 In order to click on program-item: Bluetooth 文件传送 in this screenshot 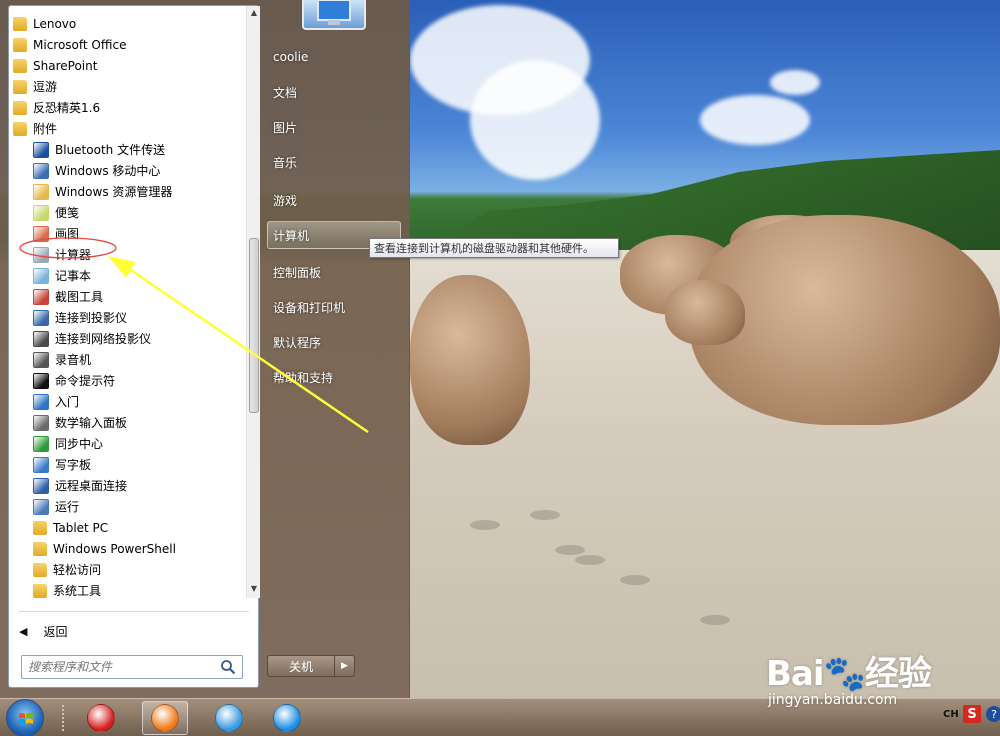, I will do `click(99, 149)`.